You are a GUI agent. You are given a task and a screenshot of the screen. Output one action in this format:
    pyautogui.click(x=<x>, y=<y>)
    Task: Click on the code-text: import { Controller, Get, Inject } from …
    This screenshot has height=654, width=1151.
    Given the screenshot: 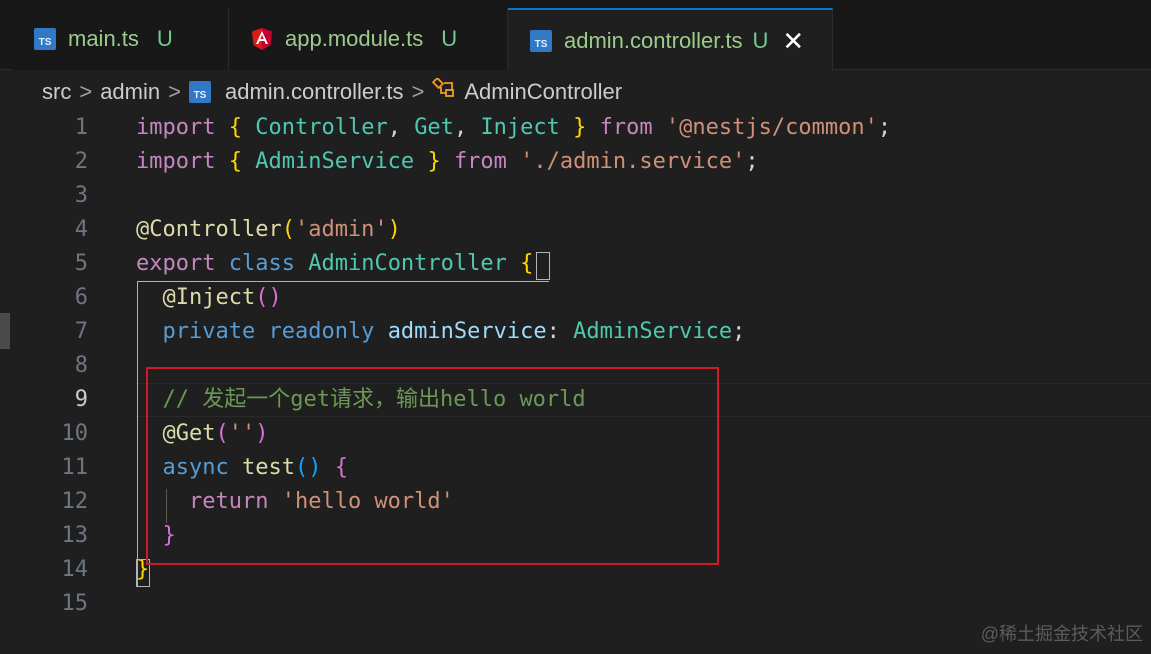 What is the action you would take?
    pyautogui.click(x=514, y=127)
    